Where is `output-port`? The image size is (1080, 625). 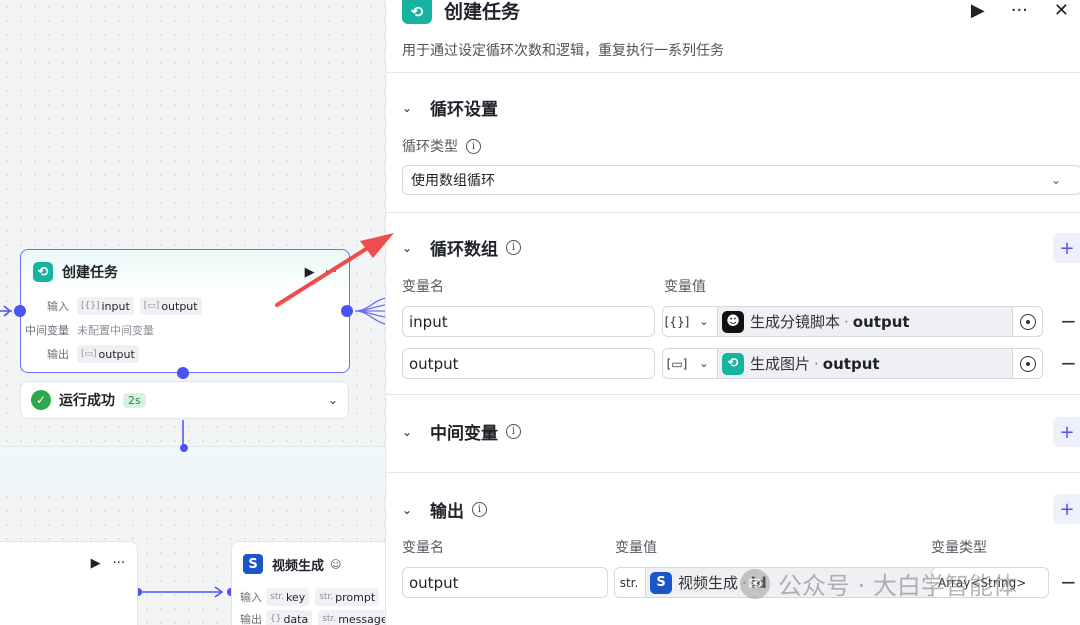 output-port is located at coordinates (347, 311).